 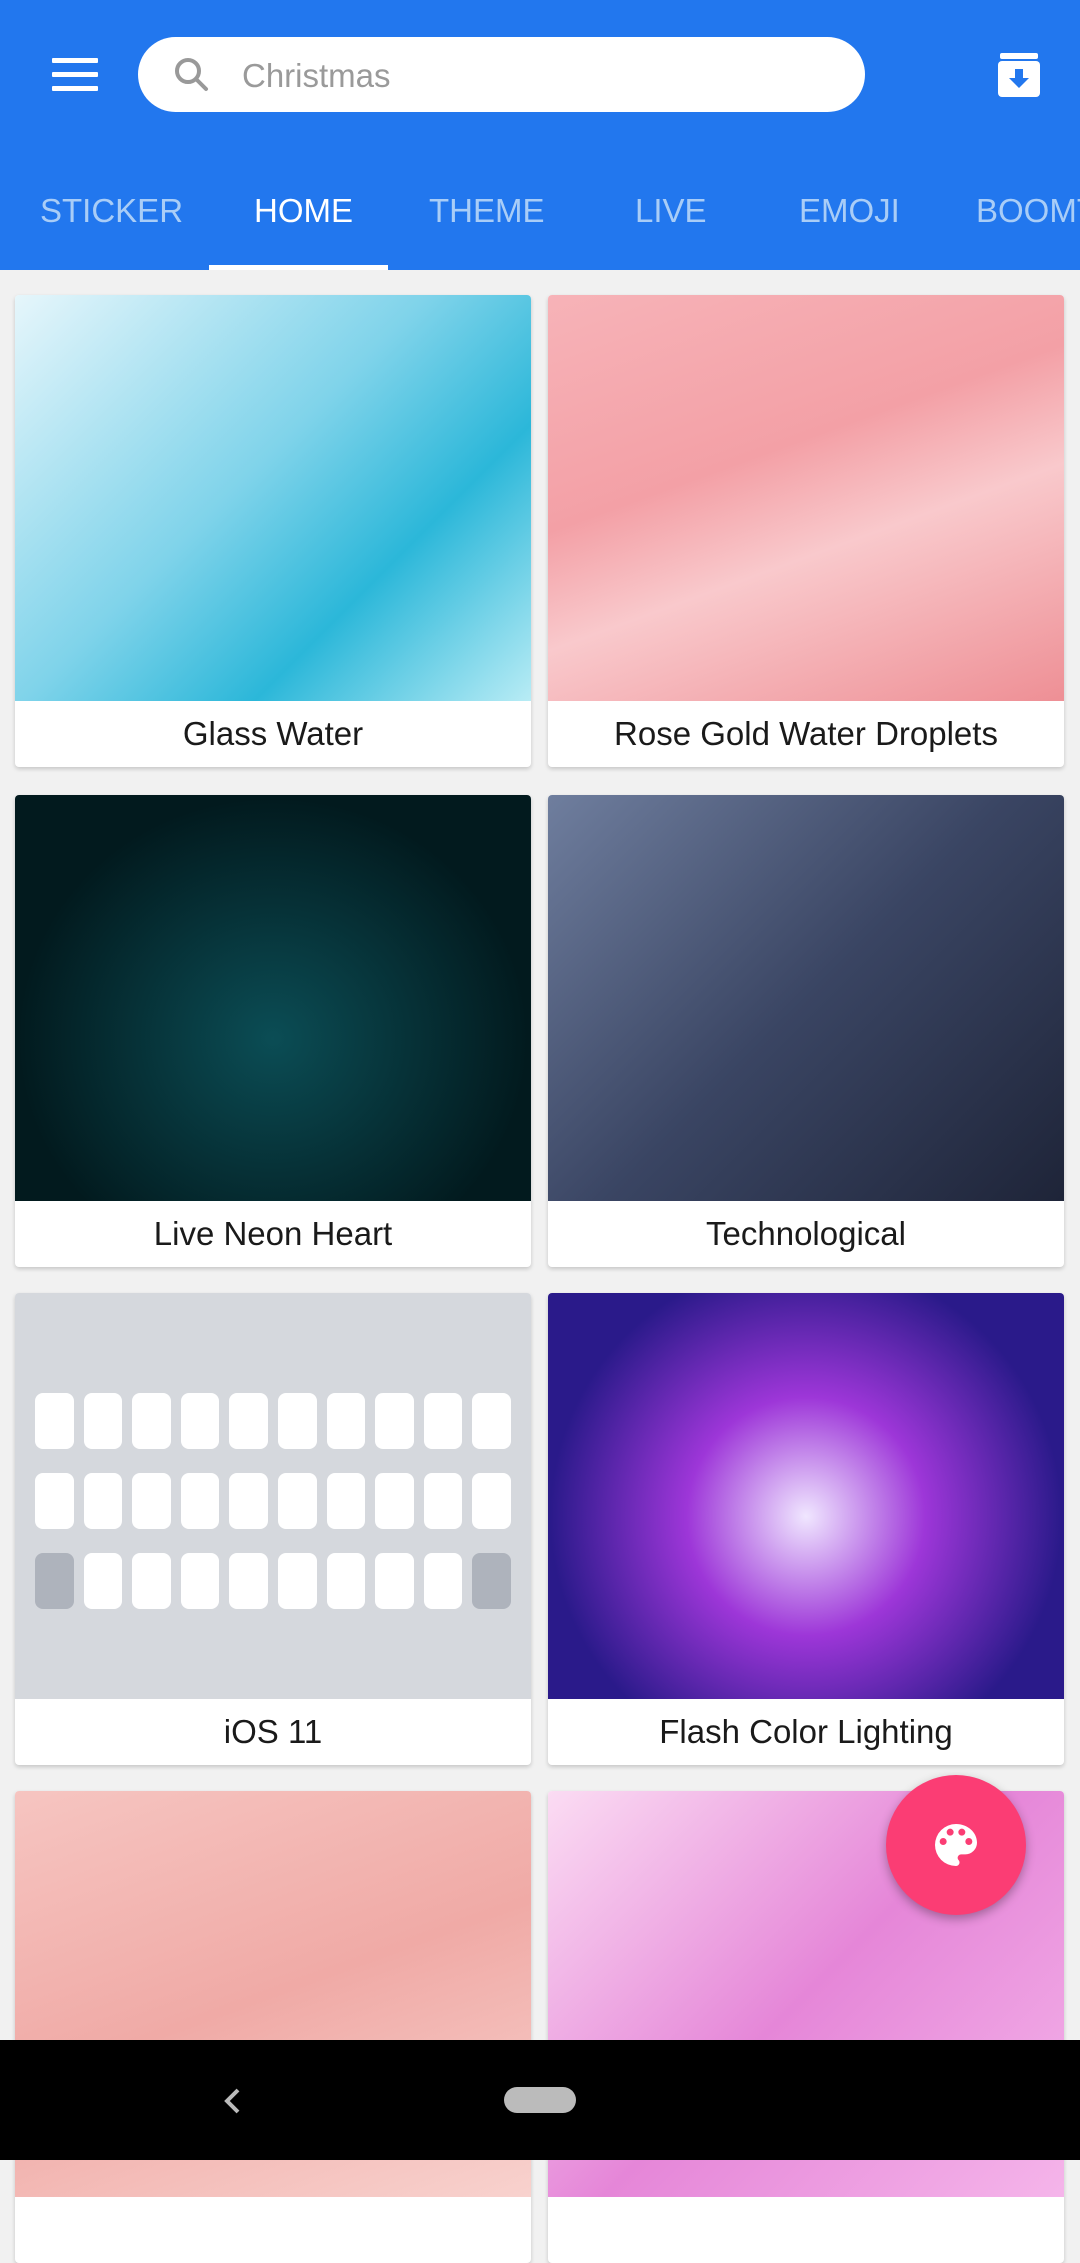 I want to click on theme-card-ios11: iOS 11, so click(x=273, y=1529).